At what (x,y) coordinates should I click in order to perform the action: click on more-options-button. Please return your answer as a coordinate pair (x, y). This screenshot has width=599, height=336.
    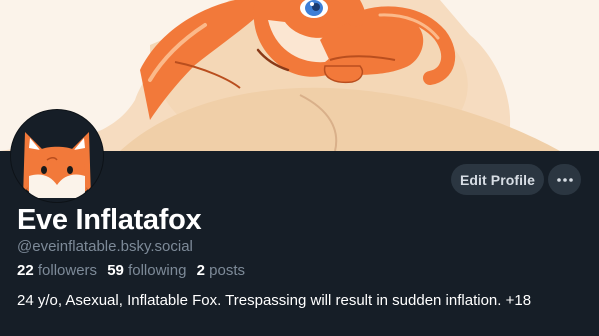
    Looking at the image, I should click on (564, 179).